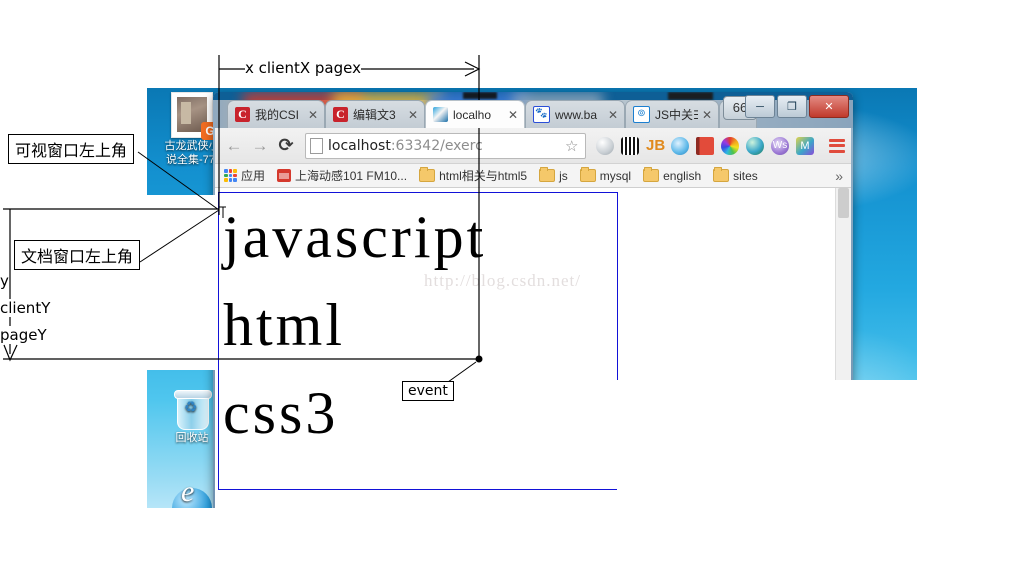 The height and width of the screenshot is (567, 1025). What do you see at coordinates (615, 175) in the screenshot?
I see `bookmark-label: mysql` at bounding box center [615, 175].